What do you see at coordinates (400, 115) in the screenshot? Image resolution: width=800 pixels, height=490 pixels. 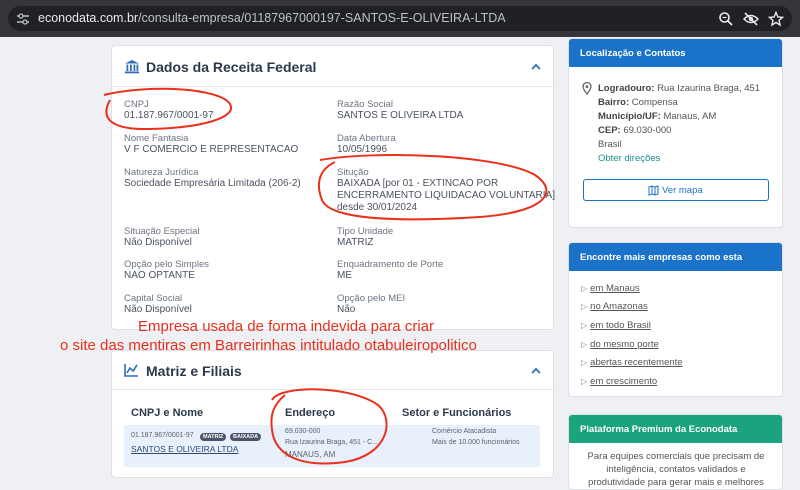 I see `razao-social-value: SANTOS E OLIVEIRA LTDA` at bounding box center [400, 115].